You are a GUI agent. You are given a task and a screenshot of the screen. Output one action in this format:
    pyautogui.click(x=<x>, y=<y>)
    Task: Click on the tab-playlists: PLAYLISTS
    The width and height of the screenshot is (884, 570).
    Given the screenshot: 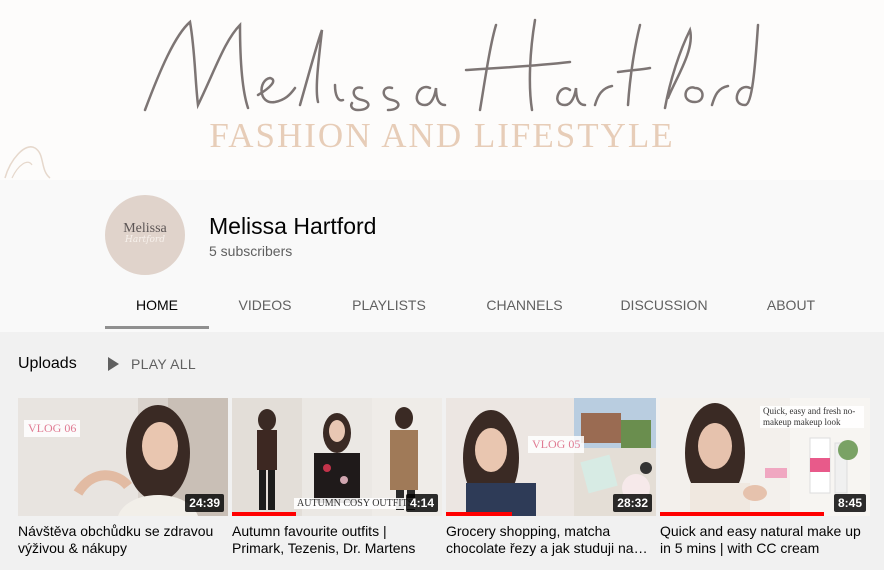 What is the action you would take?
    pyautogui.click(x=389, y=307)
    